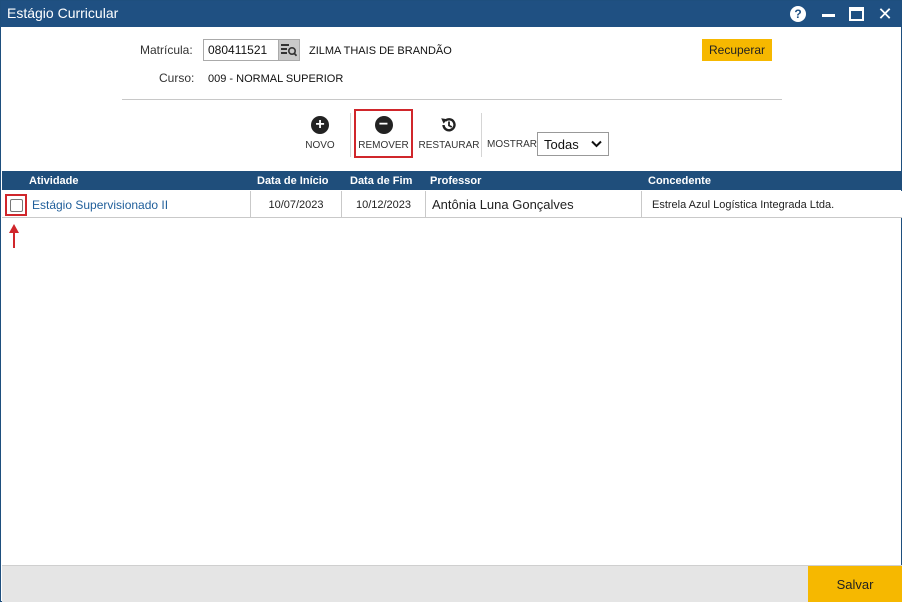  I want to click on close-icon: ✕, so click(885, 13).